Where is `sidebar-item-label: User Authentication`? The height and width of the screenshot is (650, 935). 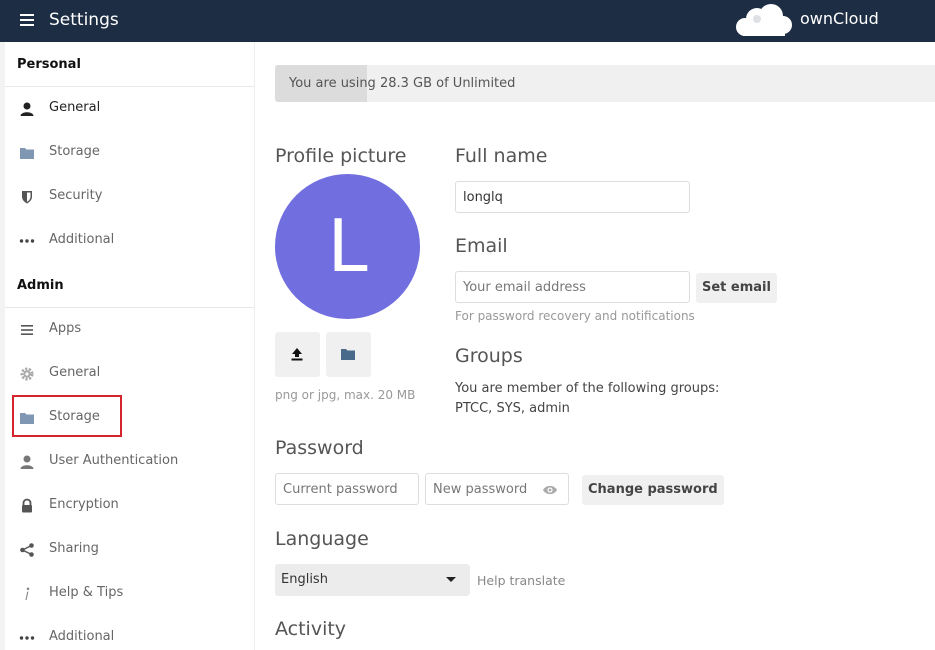 sidebar-item-label: User Authentication is located at coordinates (114, 460).